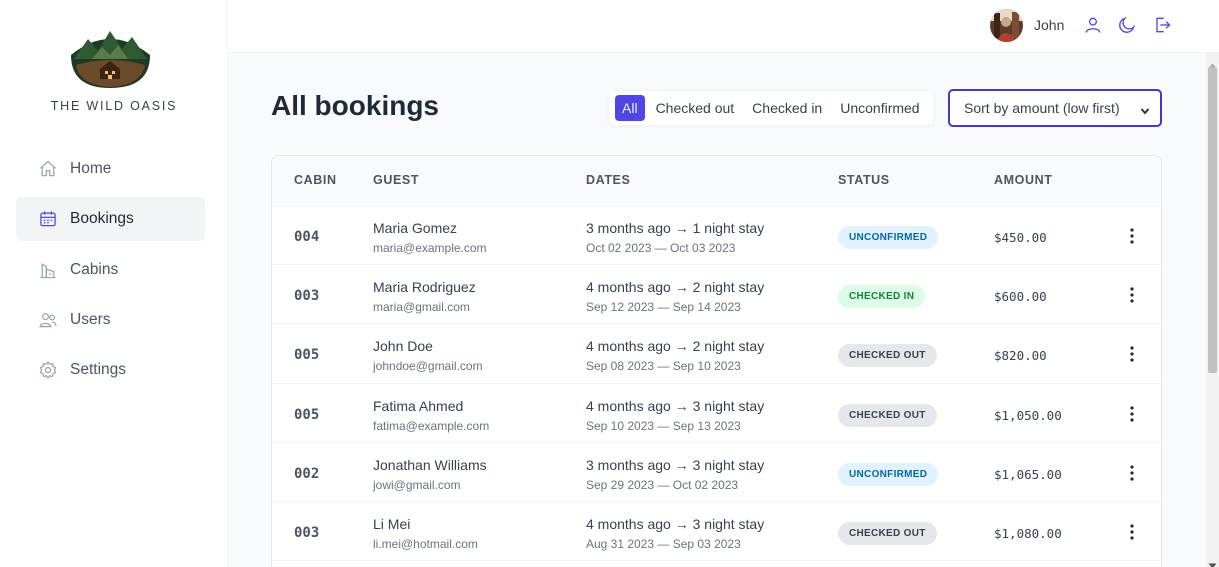 Image resolution: width=1219 pixels, height=567 pixels. Describe the element at coordinates (882, 297) in the screenshot. I see `status-badge: CHECKED IN` at that location.